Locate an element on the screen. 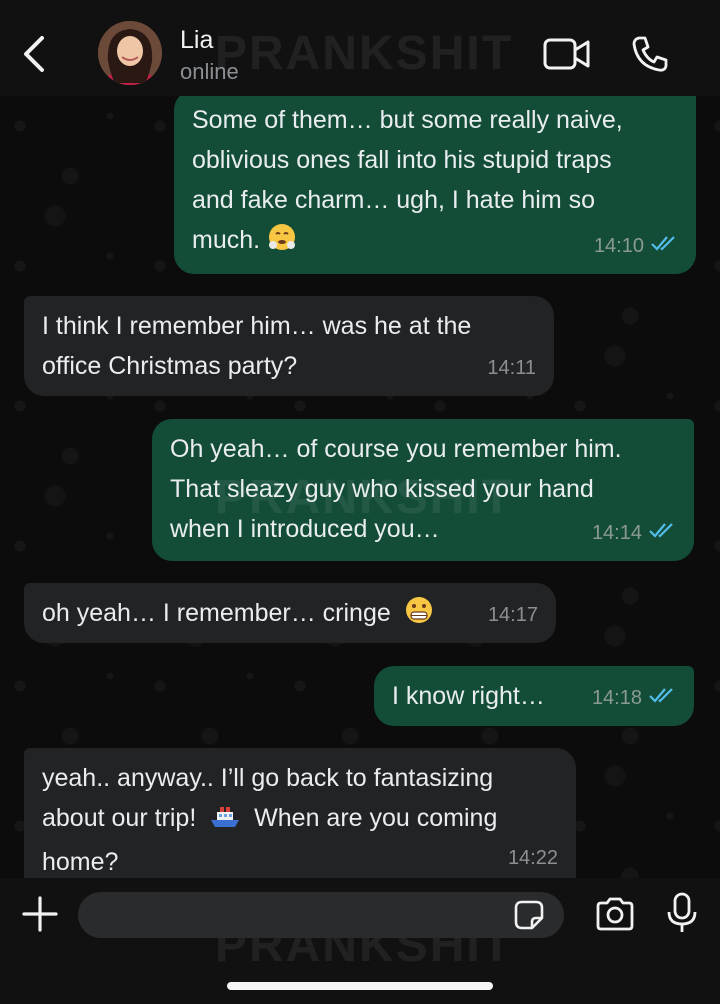 The height and width of the screenshot is (1004, 720). chat-header: Lia online is located at coordinates (360, 48).